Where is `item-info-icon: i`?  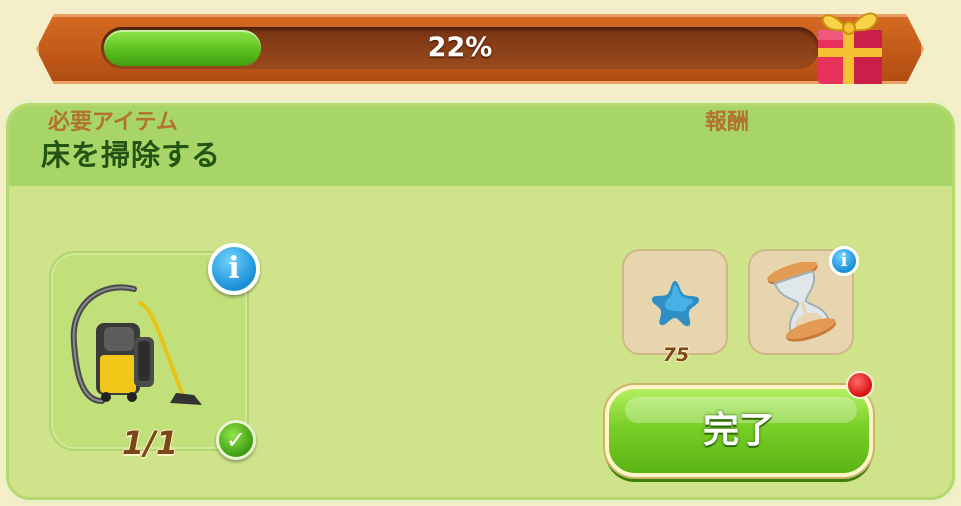 item-info-icon: i is located at coordinates (234, 269).